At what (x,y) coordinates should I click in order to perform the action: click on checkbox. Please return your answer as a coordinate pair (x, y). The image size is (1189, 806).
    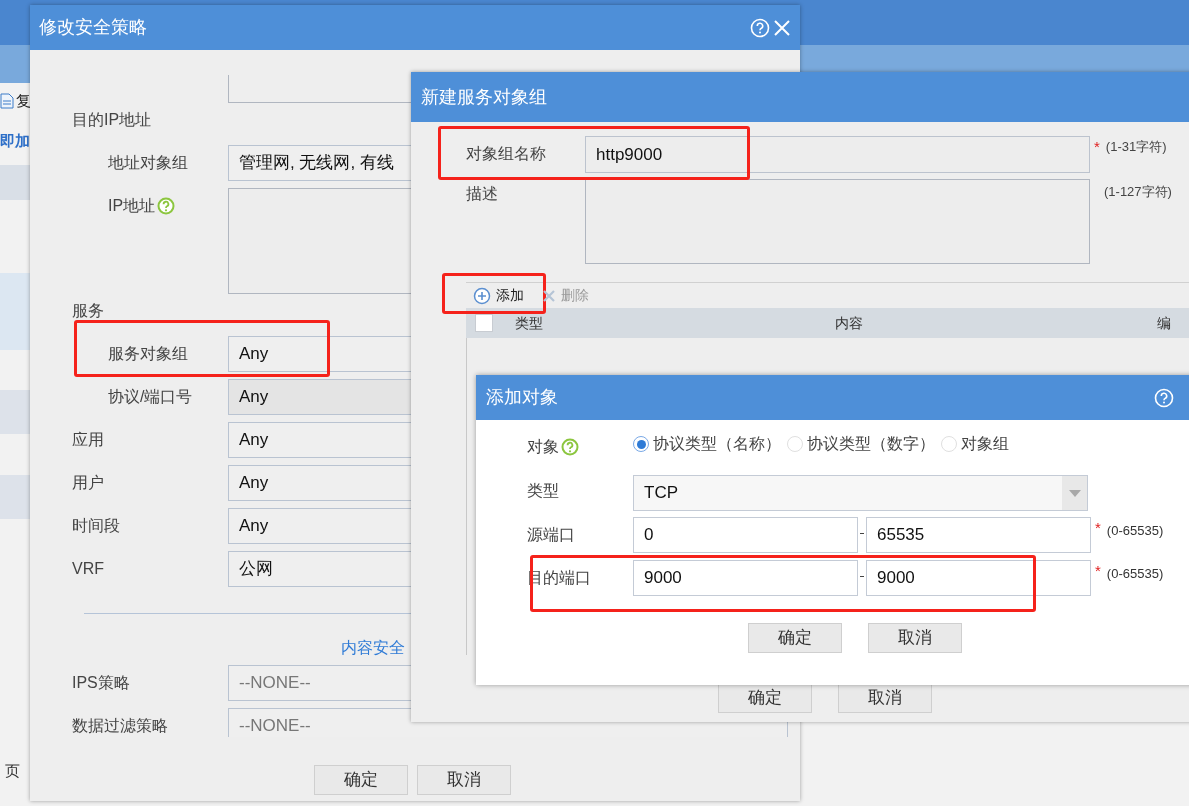
    Looking at the image, I should click on (484, 323).